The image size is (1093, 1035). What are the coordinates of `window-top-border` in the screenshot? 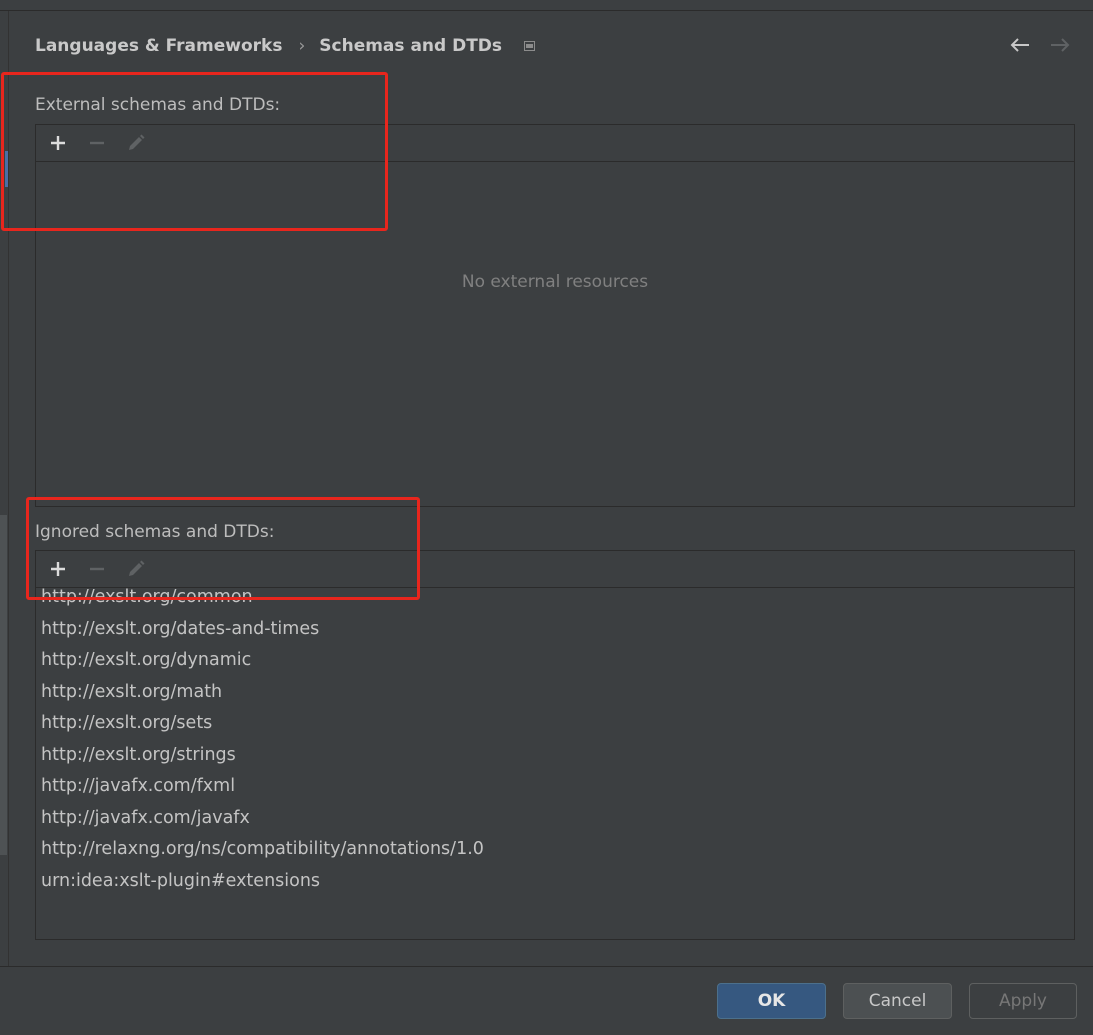 It's located at (546, 5).